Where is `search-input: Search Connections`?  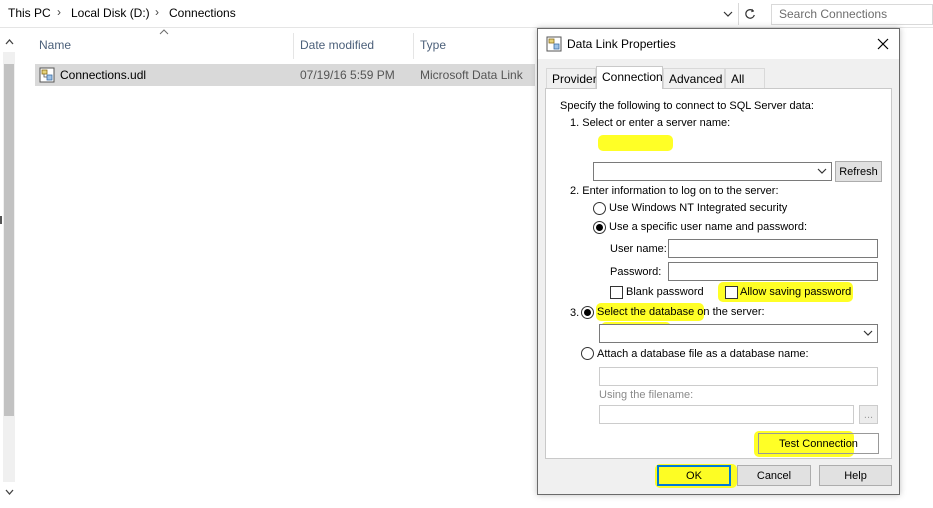
search-input: Search Connections is located at coordinates (852, 14).